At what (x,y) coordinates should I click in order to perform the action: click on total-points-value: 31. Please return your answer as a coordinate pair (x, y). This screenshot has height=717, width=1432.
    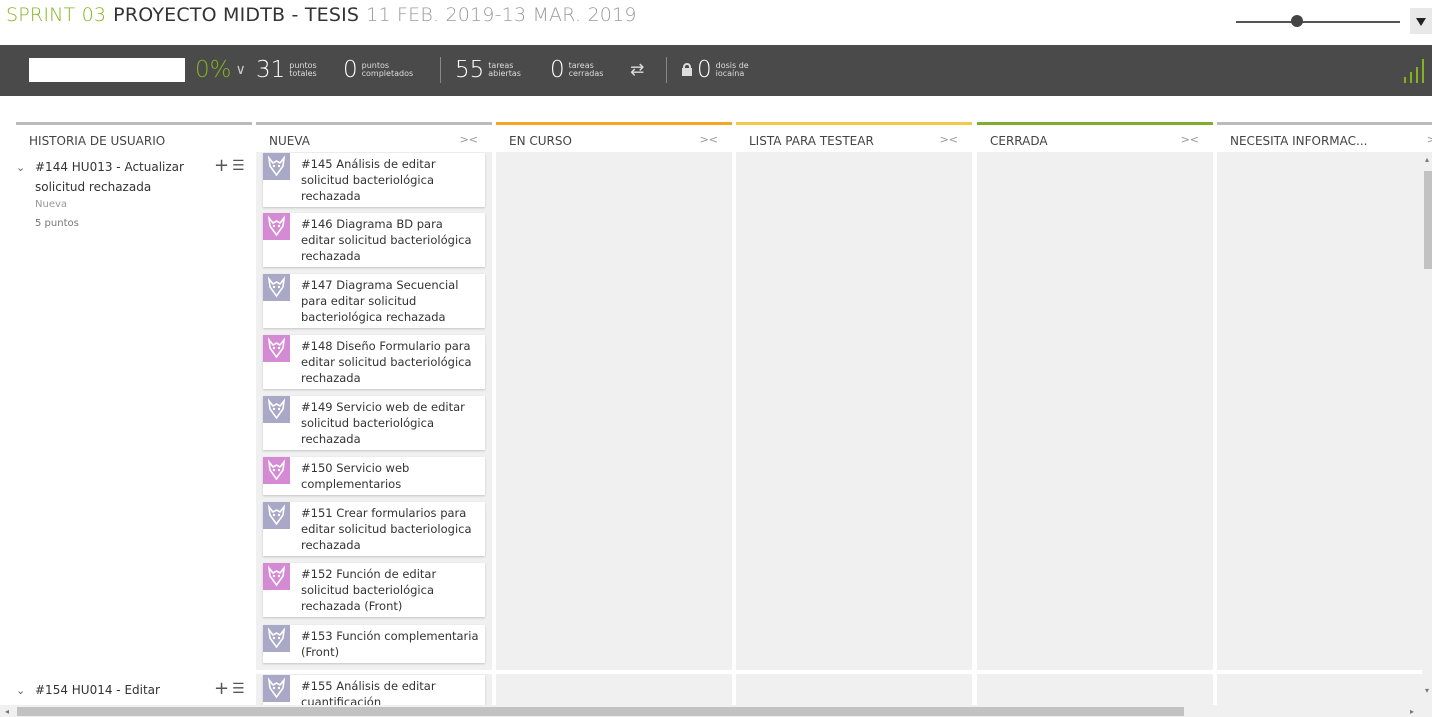
    Looking at the image, I should click on (271, 70).